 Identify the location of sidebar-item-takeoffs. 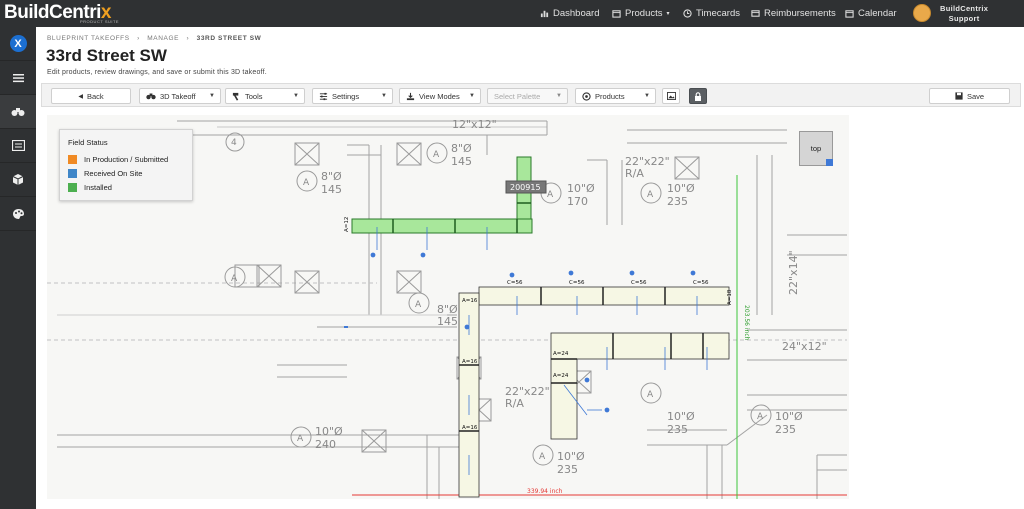
(18, 112).